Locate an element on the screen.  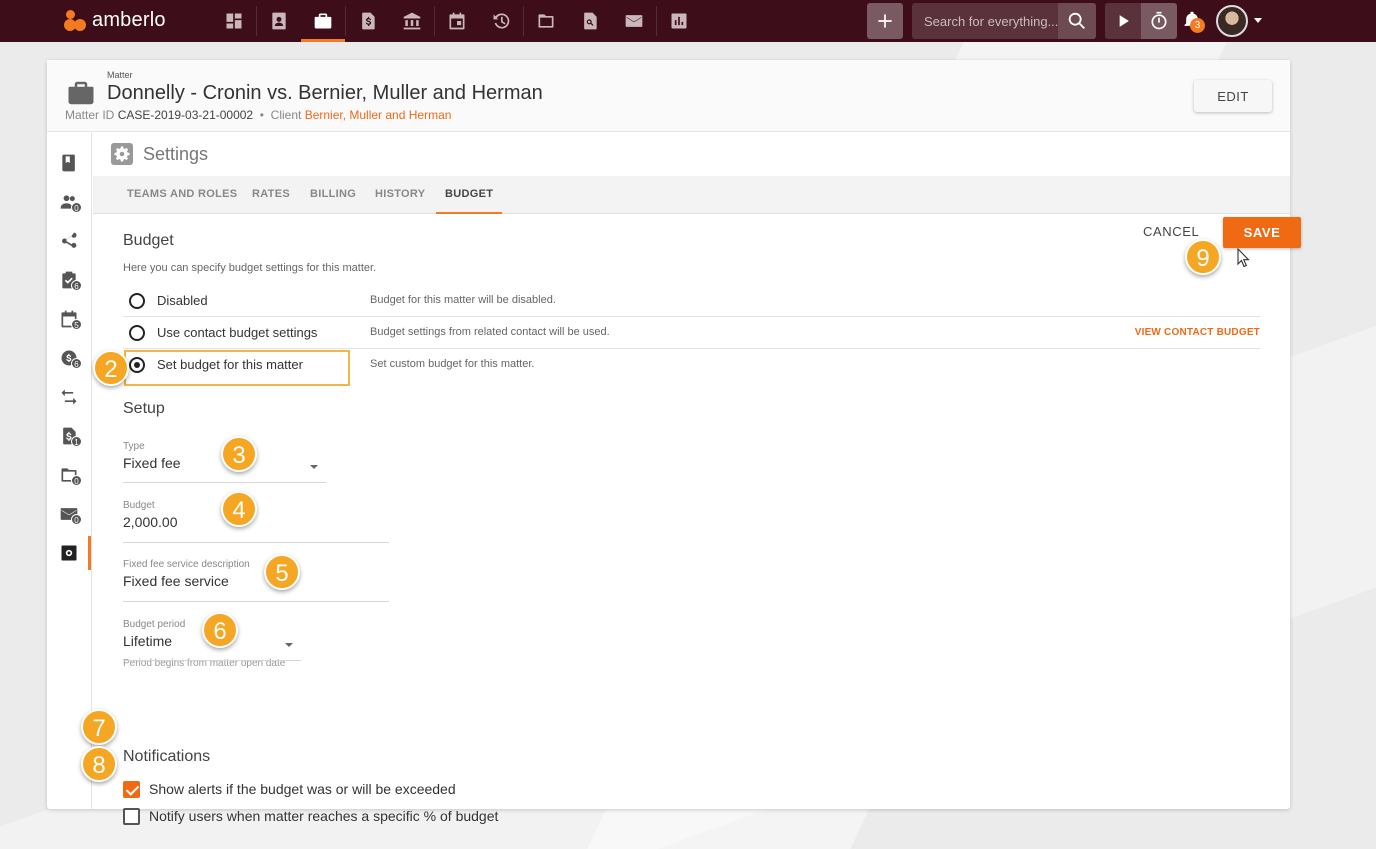
start-timer-button is located at coordinates (1123, 21).